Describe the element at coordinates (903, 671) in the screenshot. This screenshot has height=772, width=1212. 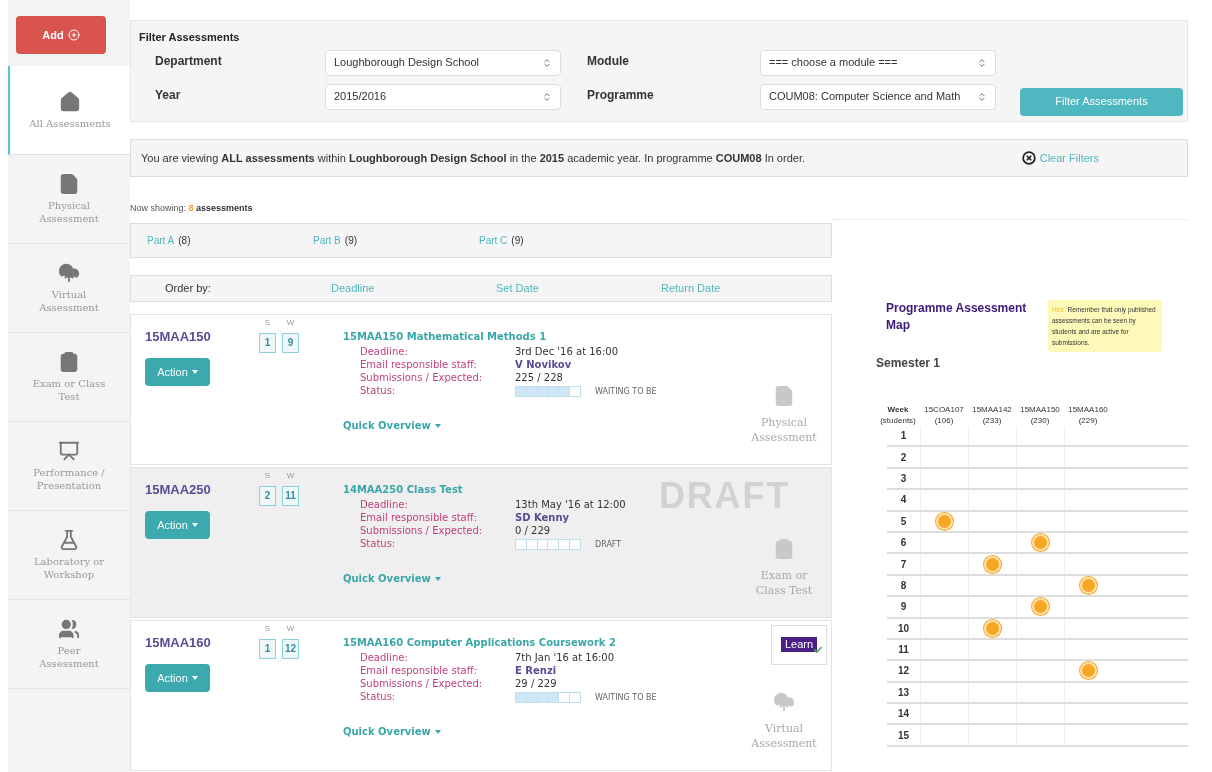
I see `week-number: 12` at that location.